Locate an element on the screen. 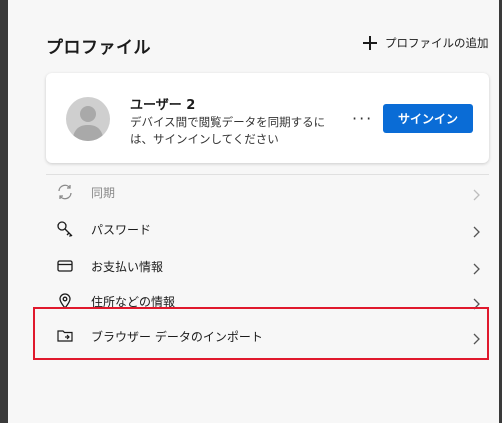 This screenshot has width=502, height=423. avatar-person-icon is located at coordinates (88, 123).